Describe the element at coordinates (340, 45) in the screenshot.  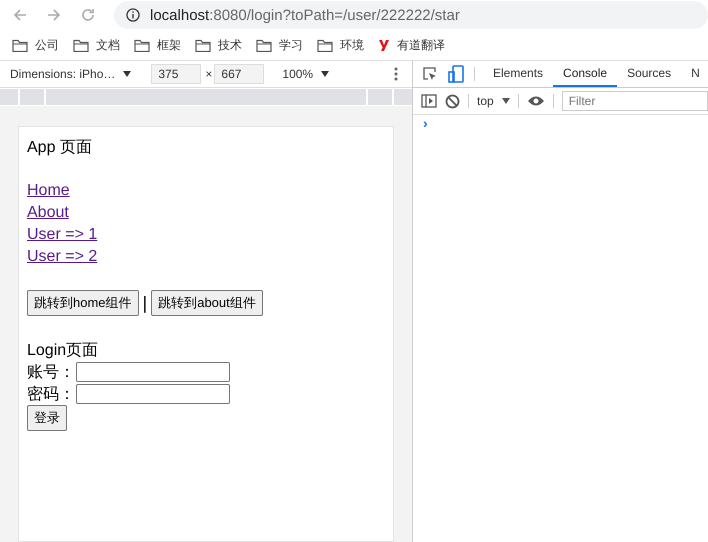
I see `bookmark: 环境` at that location.